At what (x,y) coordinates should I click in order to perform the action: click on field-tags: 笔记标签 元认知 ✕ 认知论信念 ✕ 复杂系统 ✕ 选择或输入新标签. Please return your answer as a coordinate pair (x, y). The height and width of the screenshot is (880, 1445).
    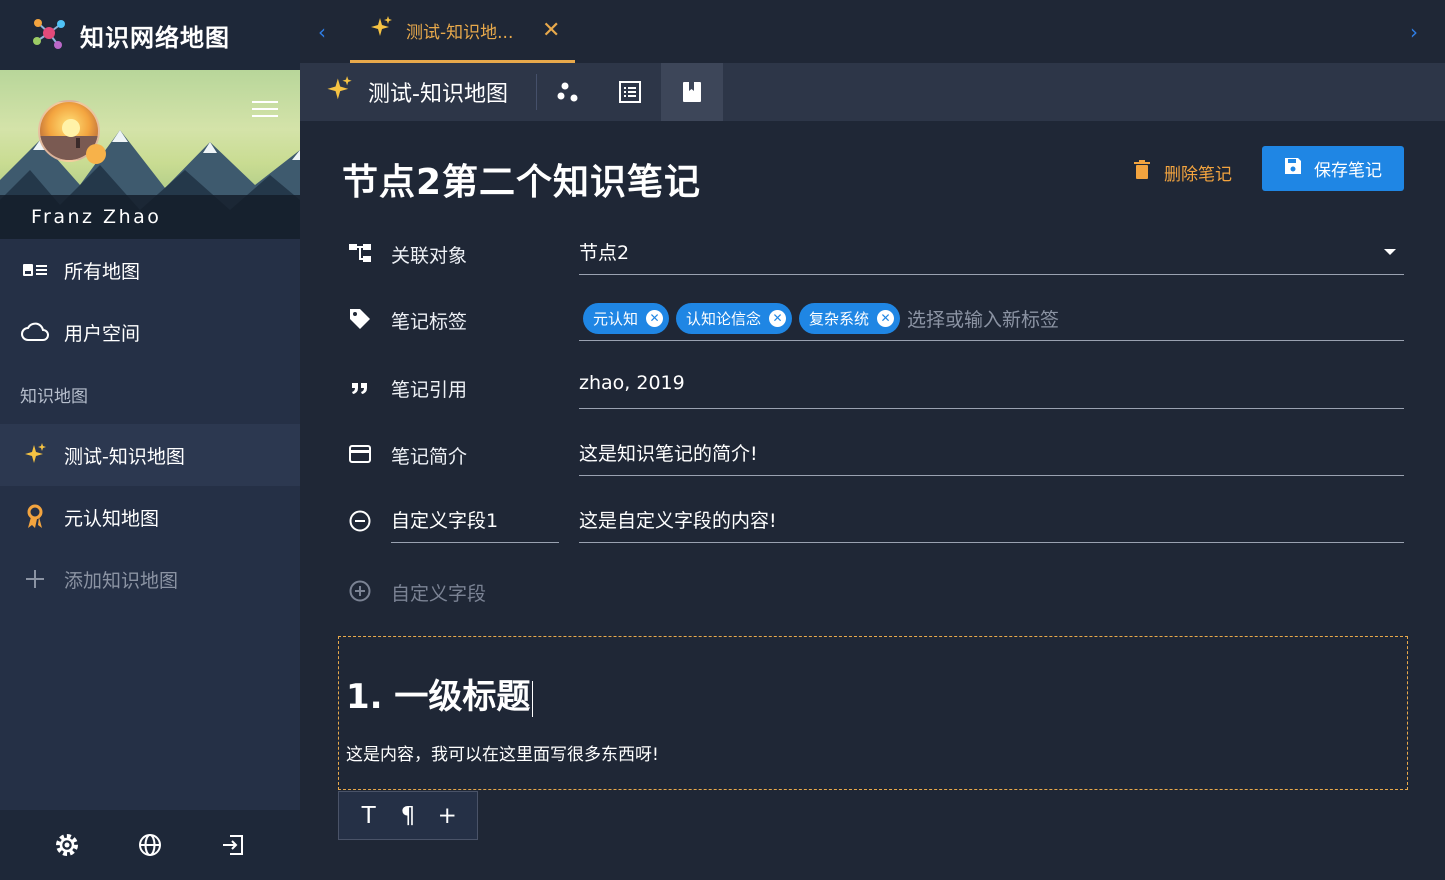
    Looking at the image, I should click on (875, 319).